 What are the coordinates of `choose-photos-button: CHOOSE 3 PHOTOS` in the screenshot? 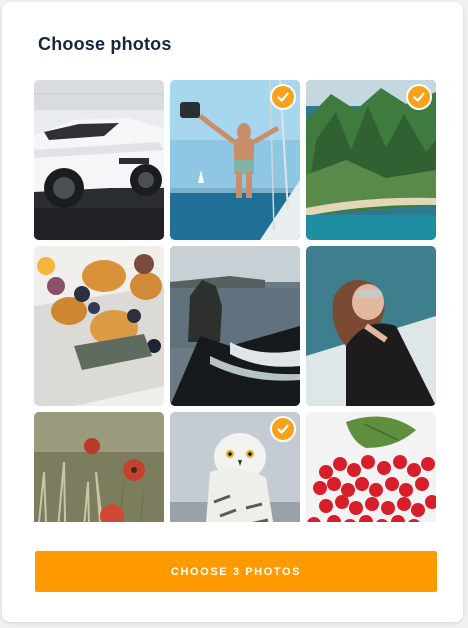 It's located at (236, 571).